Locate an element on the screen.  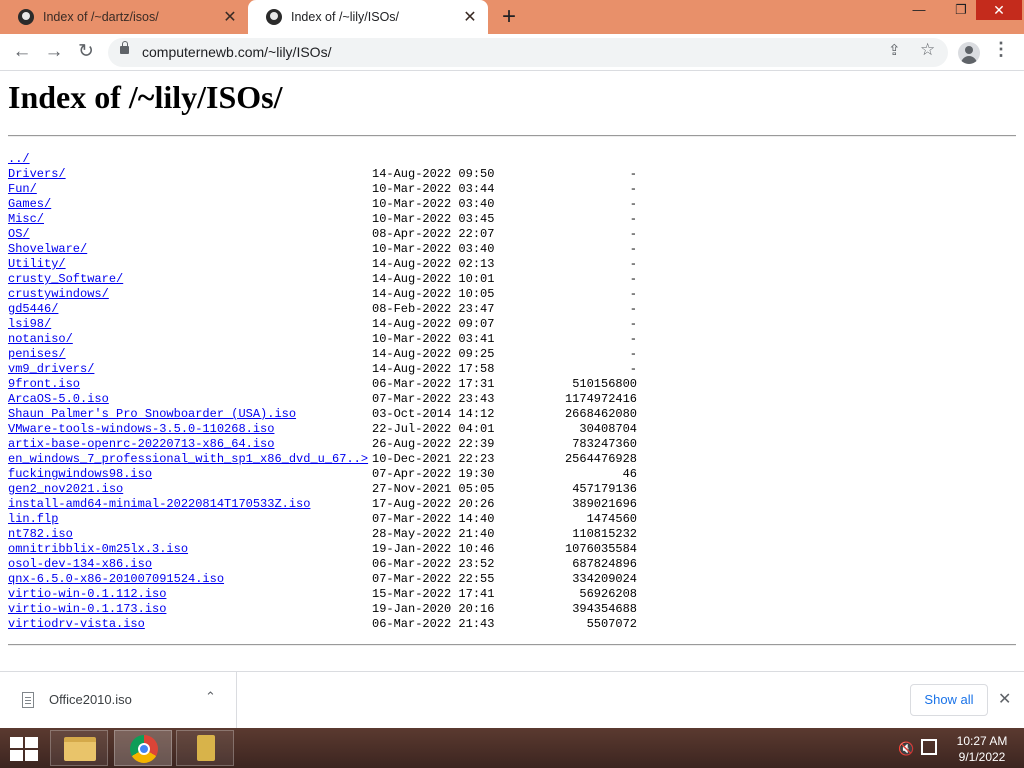
download-item: Office2010.iso ⌃ is located at coordinates (118, 700).